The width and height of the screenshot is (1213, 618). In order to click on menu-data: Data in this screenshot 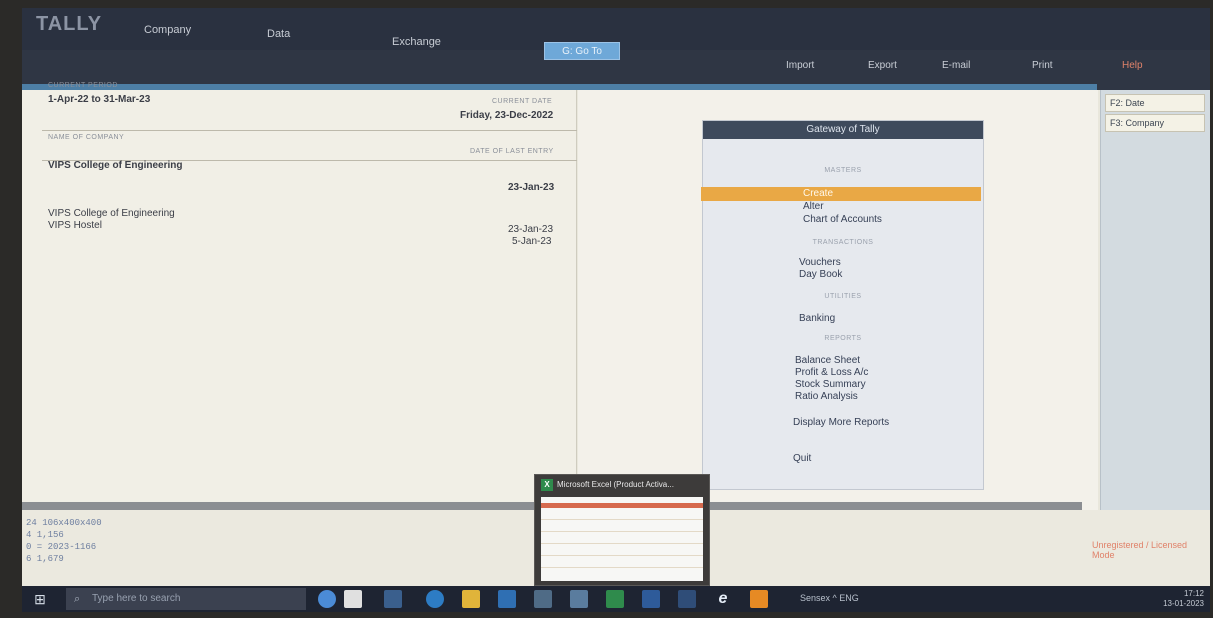, I will do `click(278, 34)`.